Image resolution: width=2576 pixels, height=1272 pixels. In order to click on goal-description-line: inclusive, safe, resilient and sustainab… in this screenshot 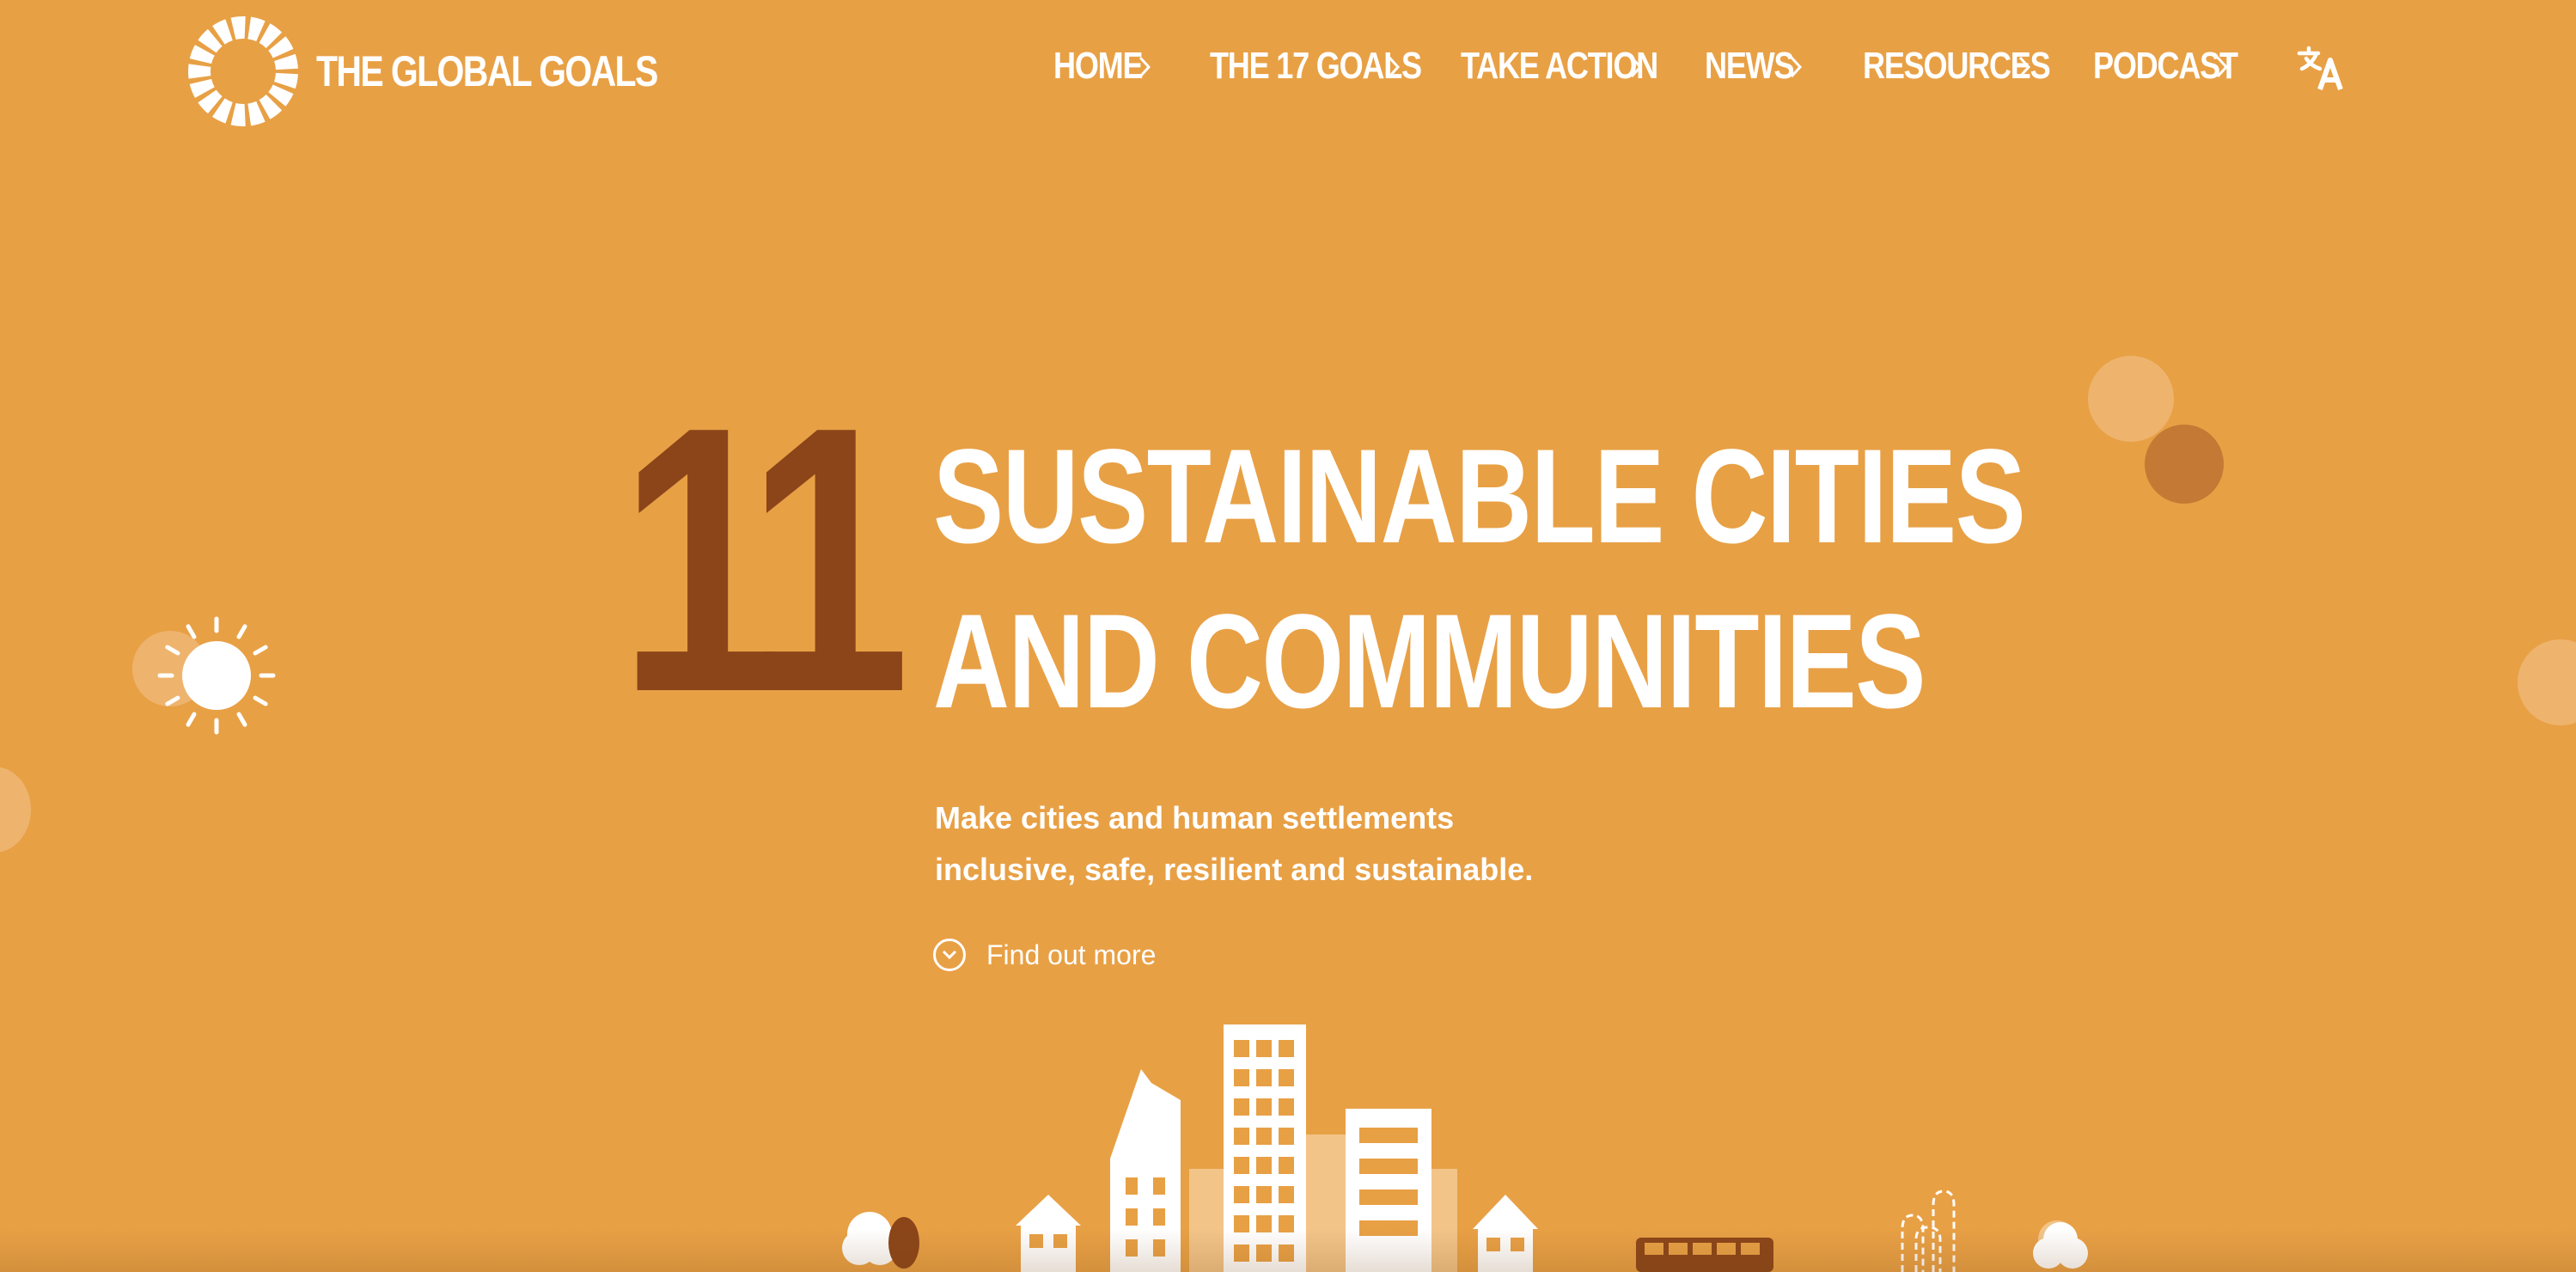, I will do `click(1234, 869)`.